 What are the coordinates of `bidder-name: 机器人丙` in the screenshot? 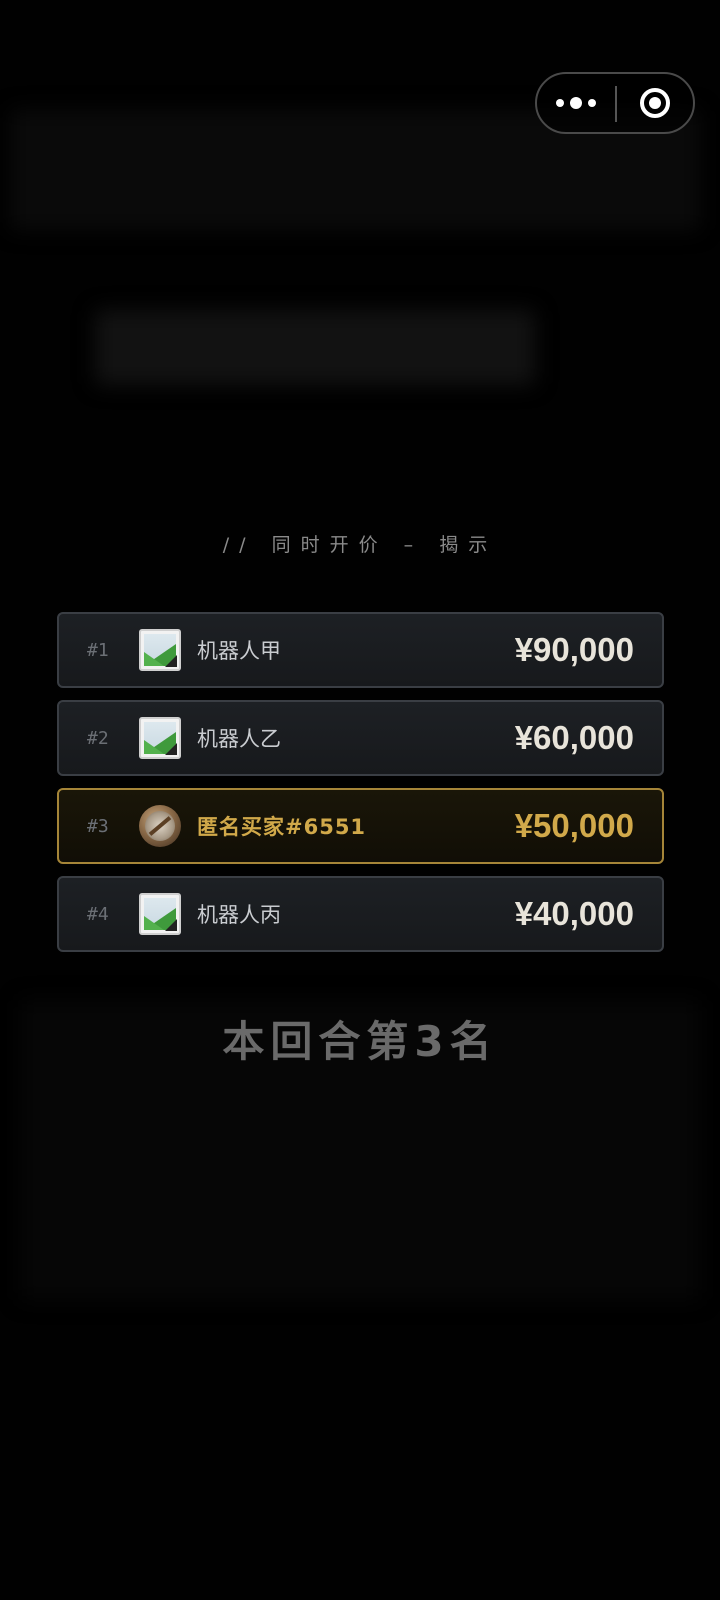 It's located at (239, 915).